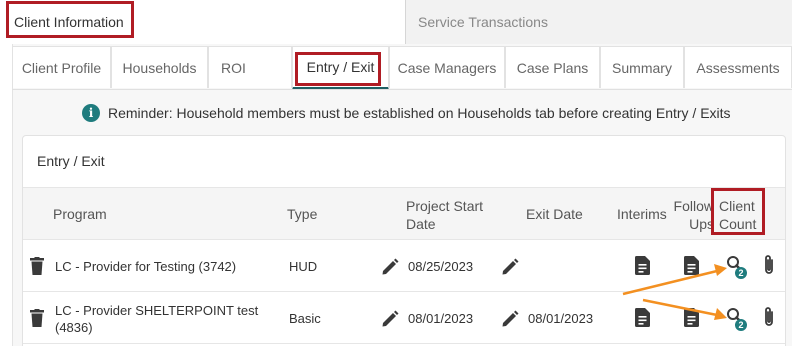 The image size is (792, 346). I want to click on header-exit-date: Exit Date, so click(554, 214).